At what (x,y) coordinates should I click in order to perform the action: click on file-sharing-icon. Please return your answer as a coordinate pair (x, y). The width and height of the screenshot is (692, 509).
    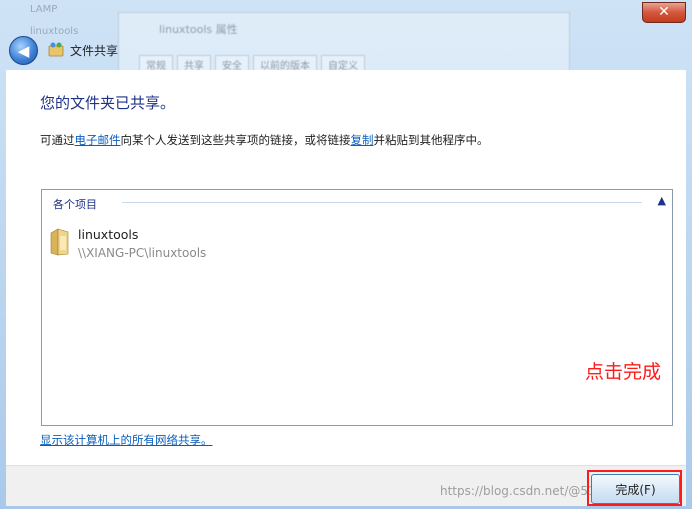
    Looking at the image, I should click on (56, 49).